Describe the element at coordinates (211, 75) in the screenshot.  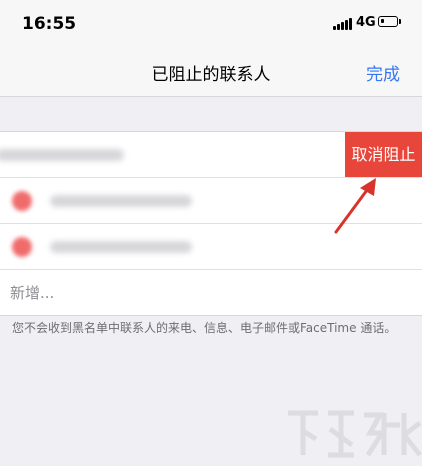
I see `page-title: 已阻止的联系人` at that location.